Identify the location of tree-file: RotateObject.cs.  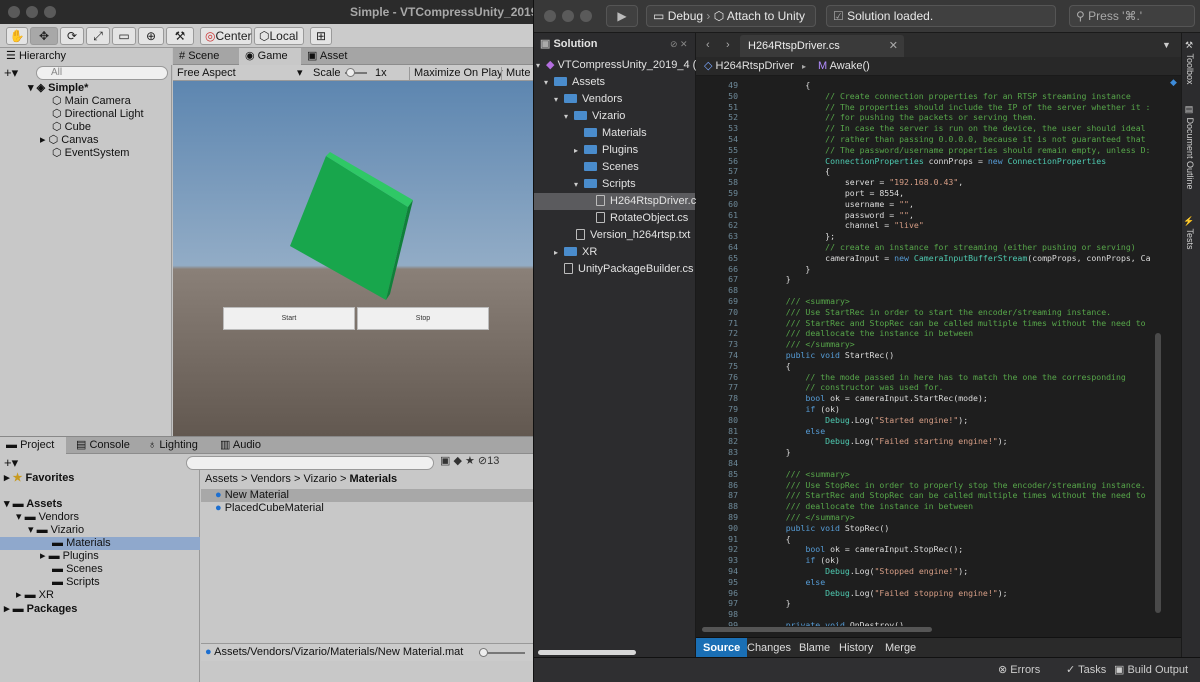
(642, 218).